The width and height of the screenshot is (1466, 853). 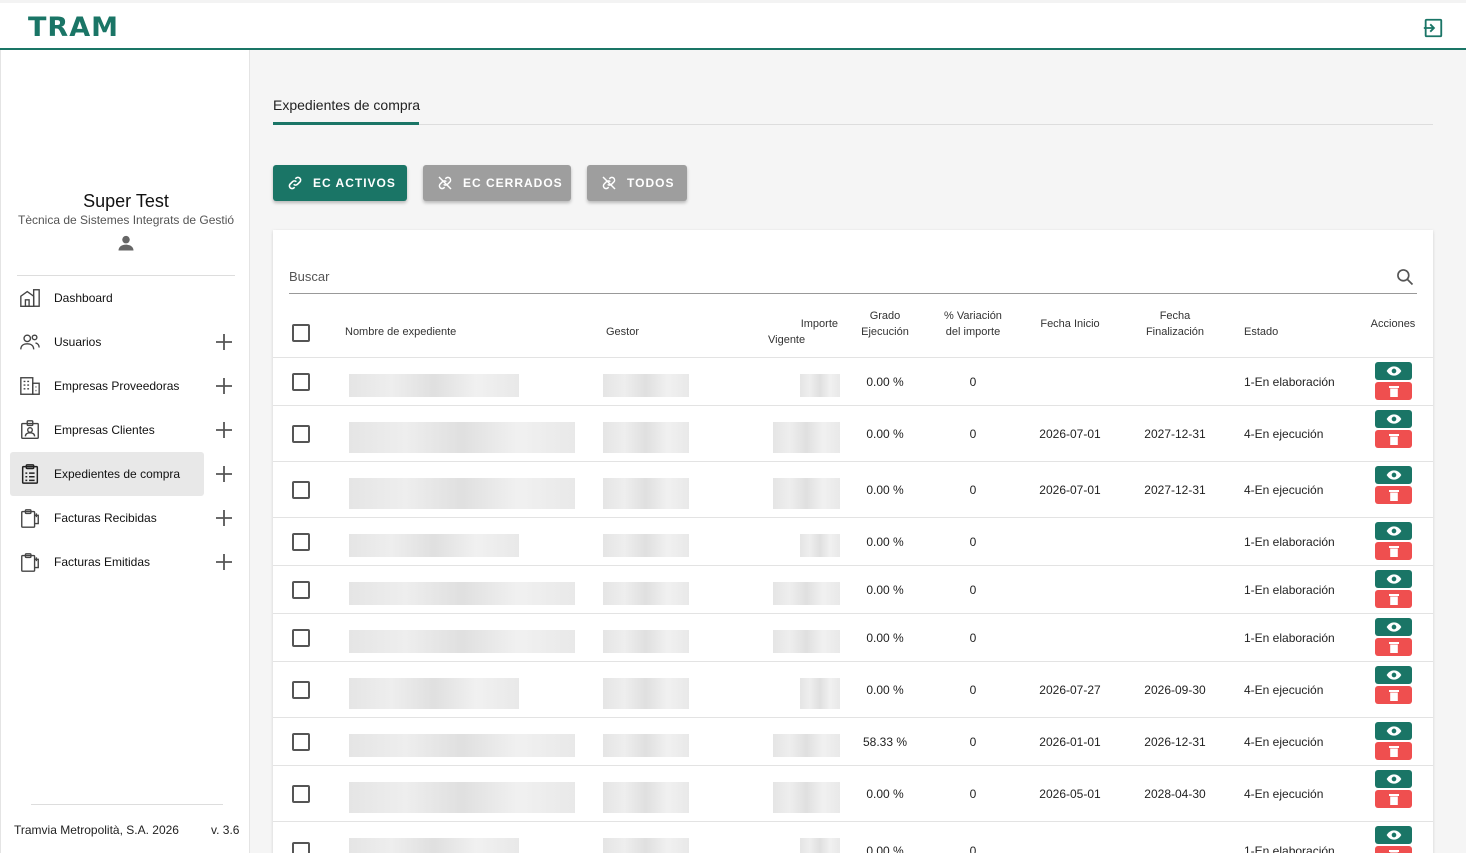 I want to click on clipboard-copy-icon, so click(x=30, y=518).